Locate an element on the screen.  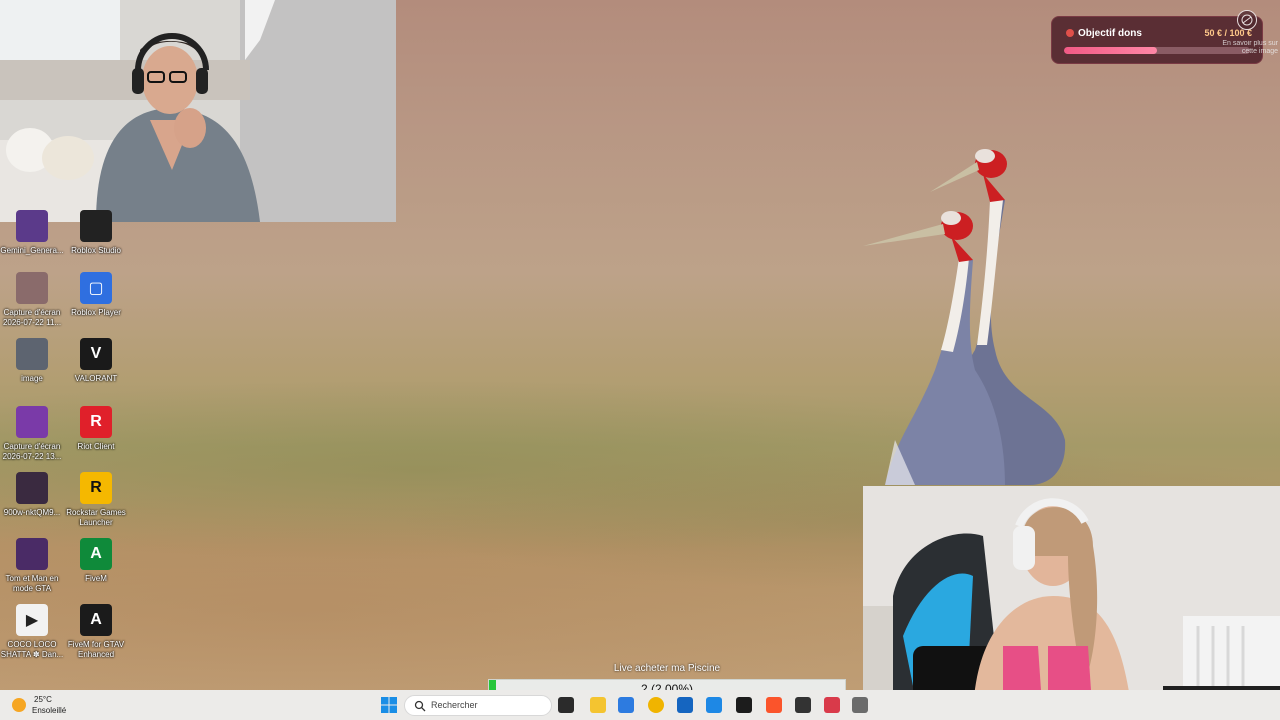
roblox-player-shortcut: ▢ Roblox Player is located at coordinates (96, 295).